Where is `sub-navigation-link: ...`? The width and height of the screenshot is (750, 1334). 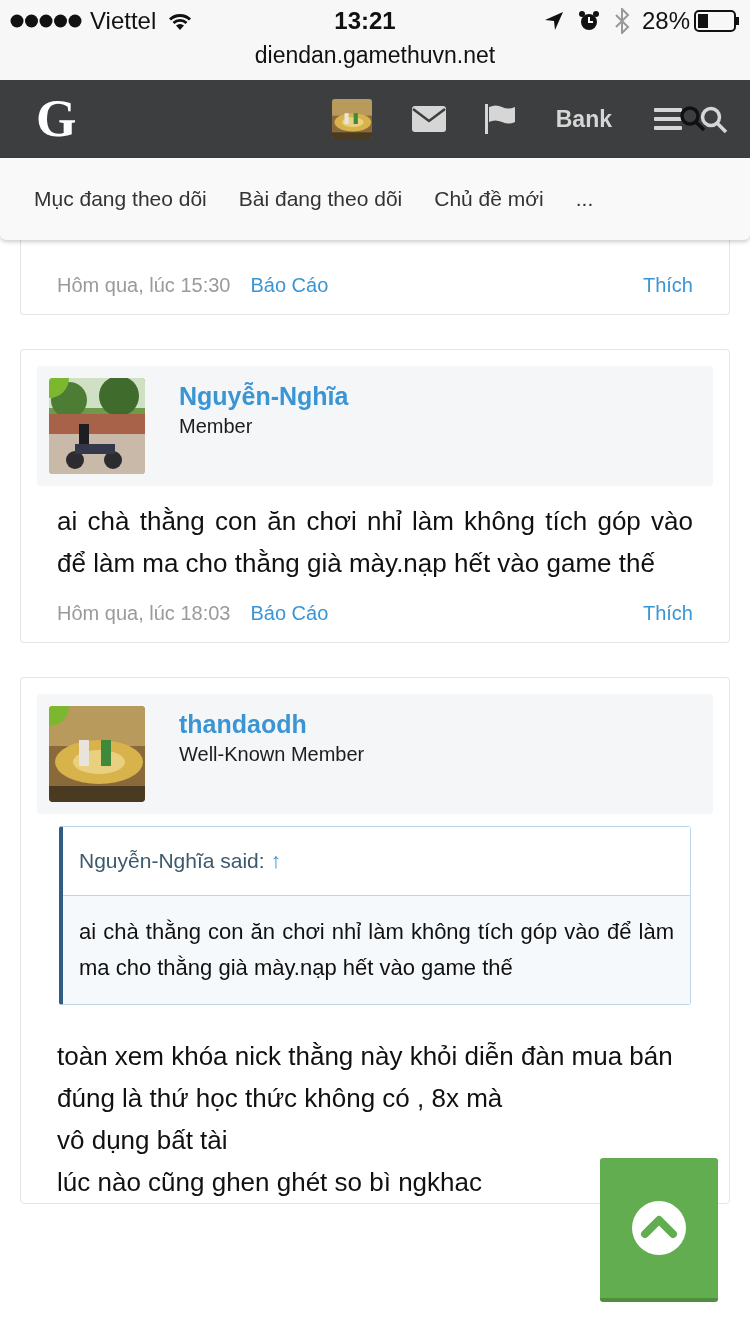 sub-navigation-link: ... is located at coordinates (584, 199).